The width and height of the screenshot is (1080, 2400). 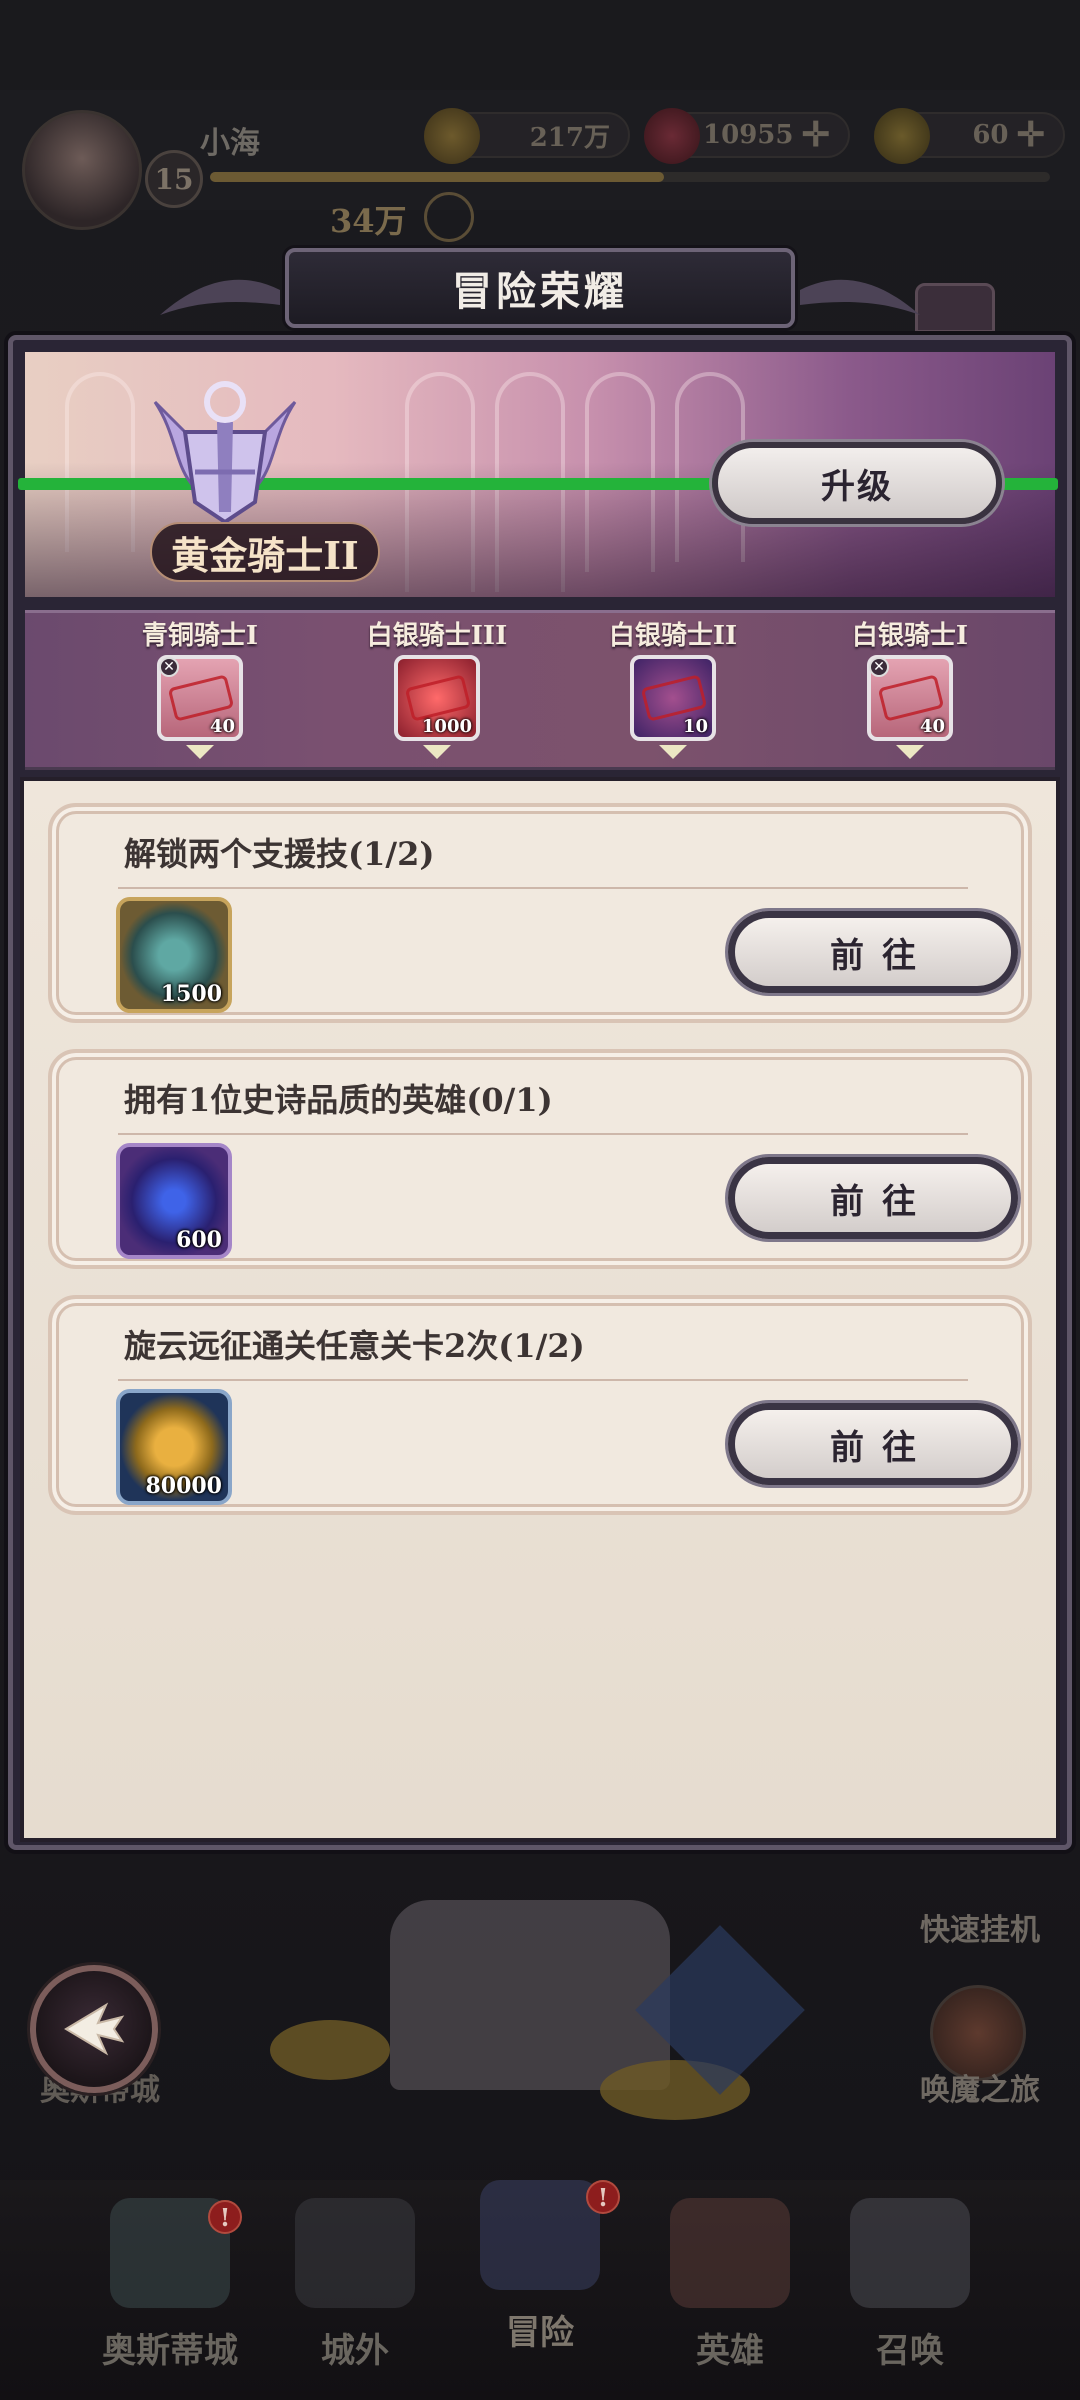 I want to click on rank-emblem-icon, so click(x=225, y=453).